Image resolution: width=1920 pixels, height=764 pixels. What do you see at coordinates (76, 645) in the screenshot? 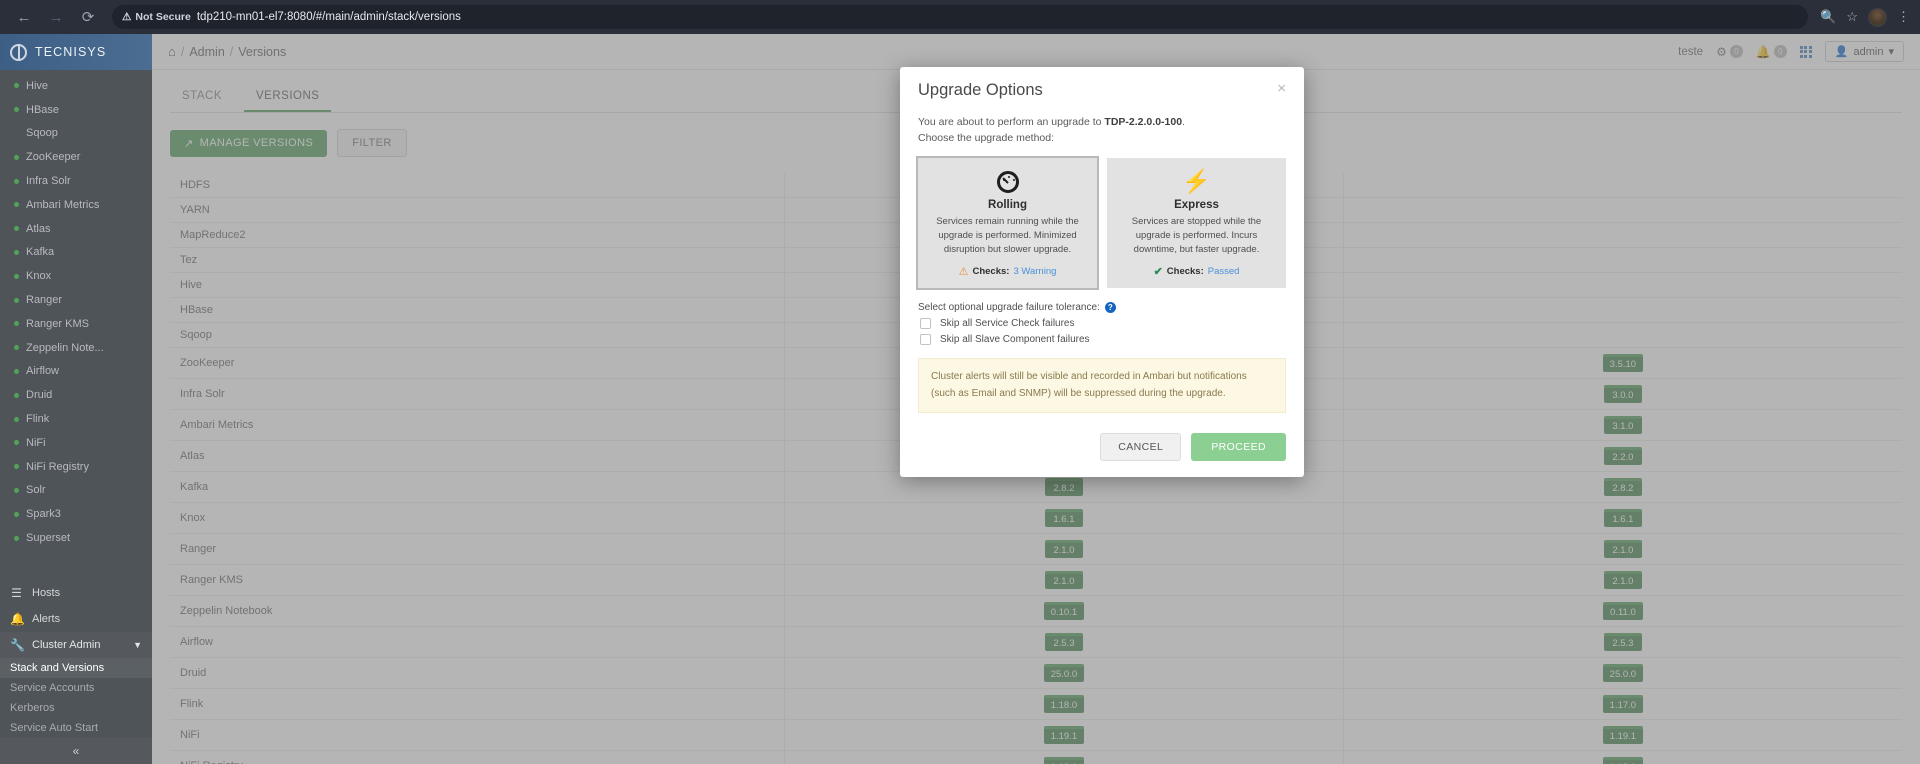
I see `sidebar-section-cluster-admin: 🔧 Cluster Admin ▼` at bounding box center [76, 645].